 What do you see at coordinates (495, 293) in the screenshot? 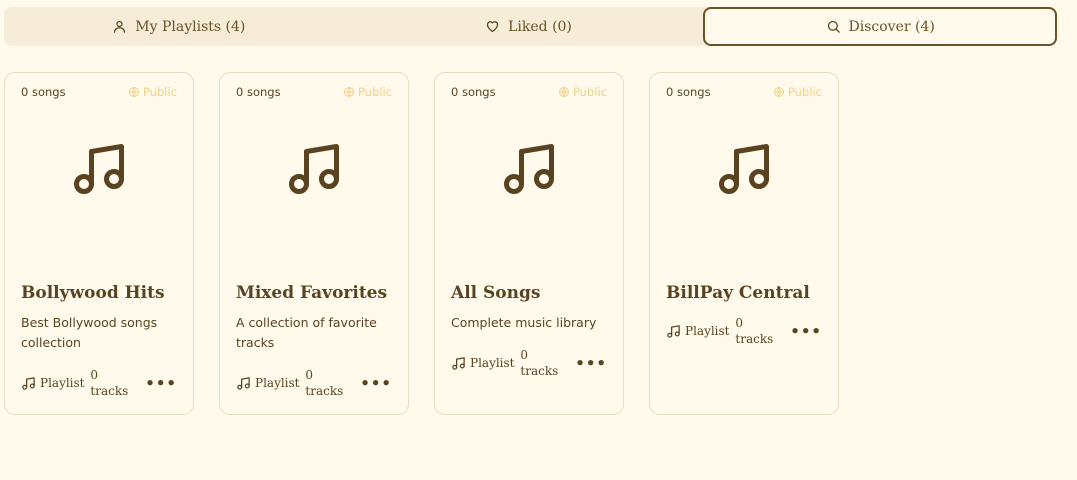
I see `playlist-title: All Songs` at bounding box center [495, 293].